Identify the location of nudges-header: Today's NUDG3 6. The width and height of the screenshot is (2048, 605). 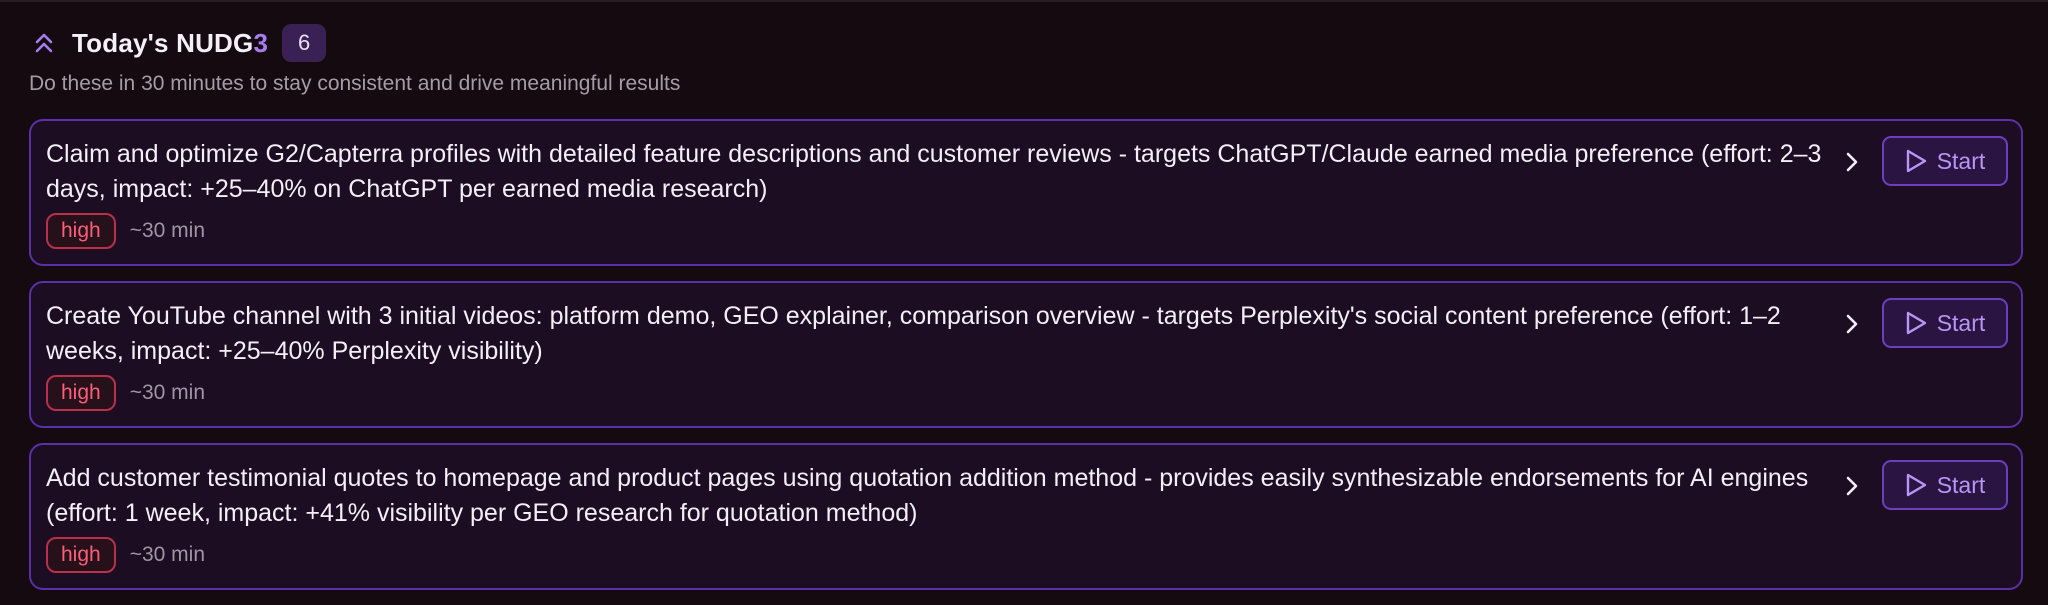
(177, 43).